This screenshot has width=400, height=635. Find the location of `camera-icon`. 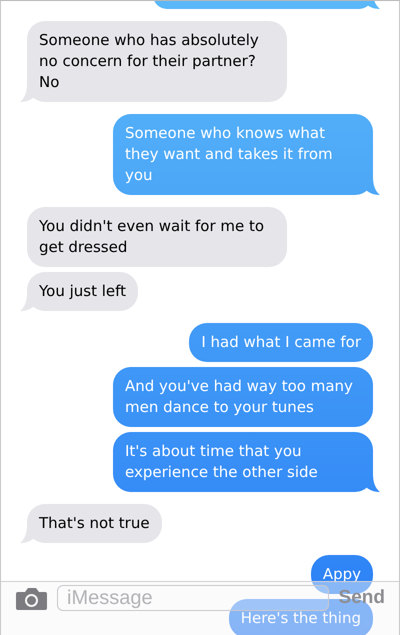

camera-icon is located at coordinates (31, 599).